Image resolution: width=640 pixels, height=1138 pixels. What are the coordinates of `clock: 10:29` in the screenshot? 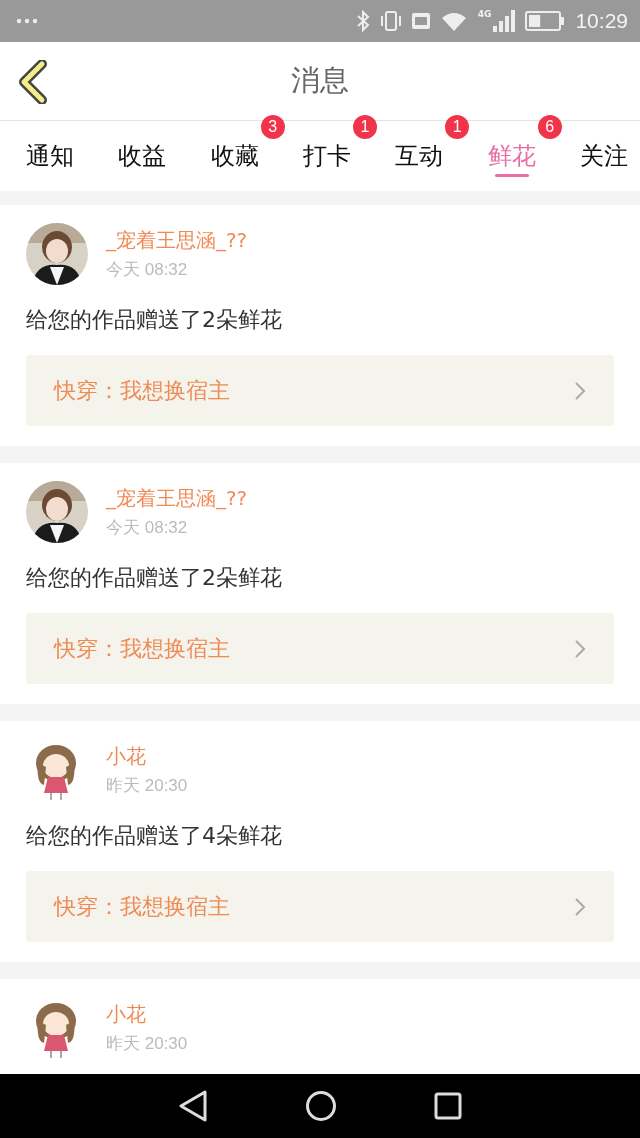 It's located at (601, 21).